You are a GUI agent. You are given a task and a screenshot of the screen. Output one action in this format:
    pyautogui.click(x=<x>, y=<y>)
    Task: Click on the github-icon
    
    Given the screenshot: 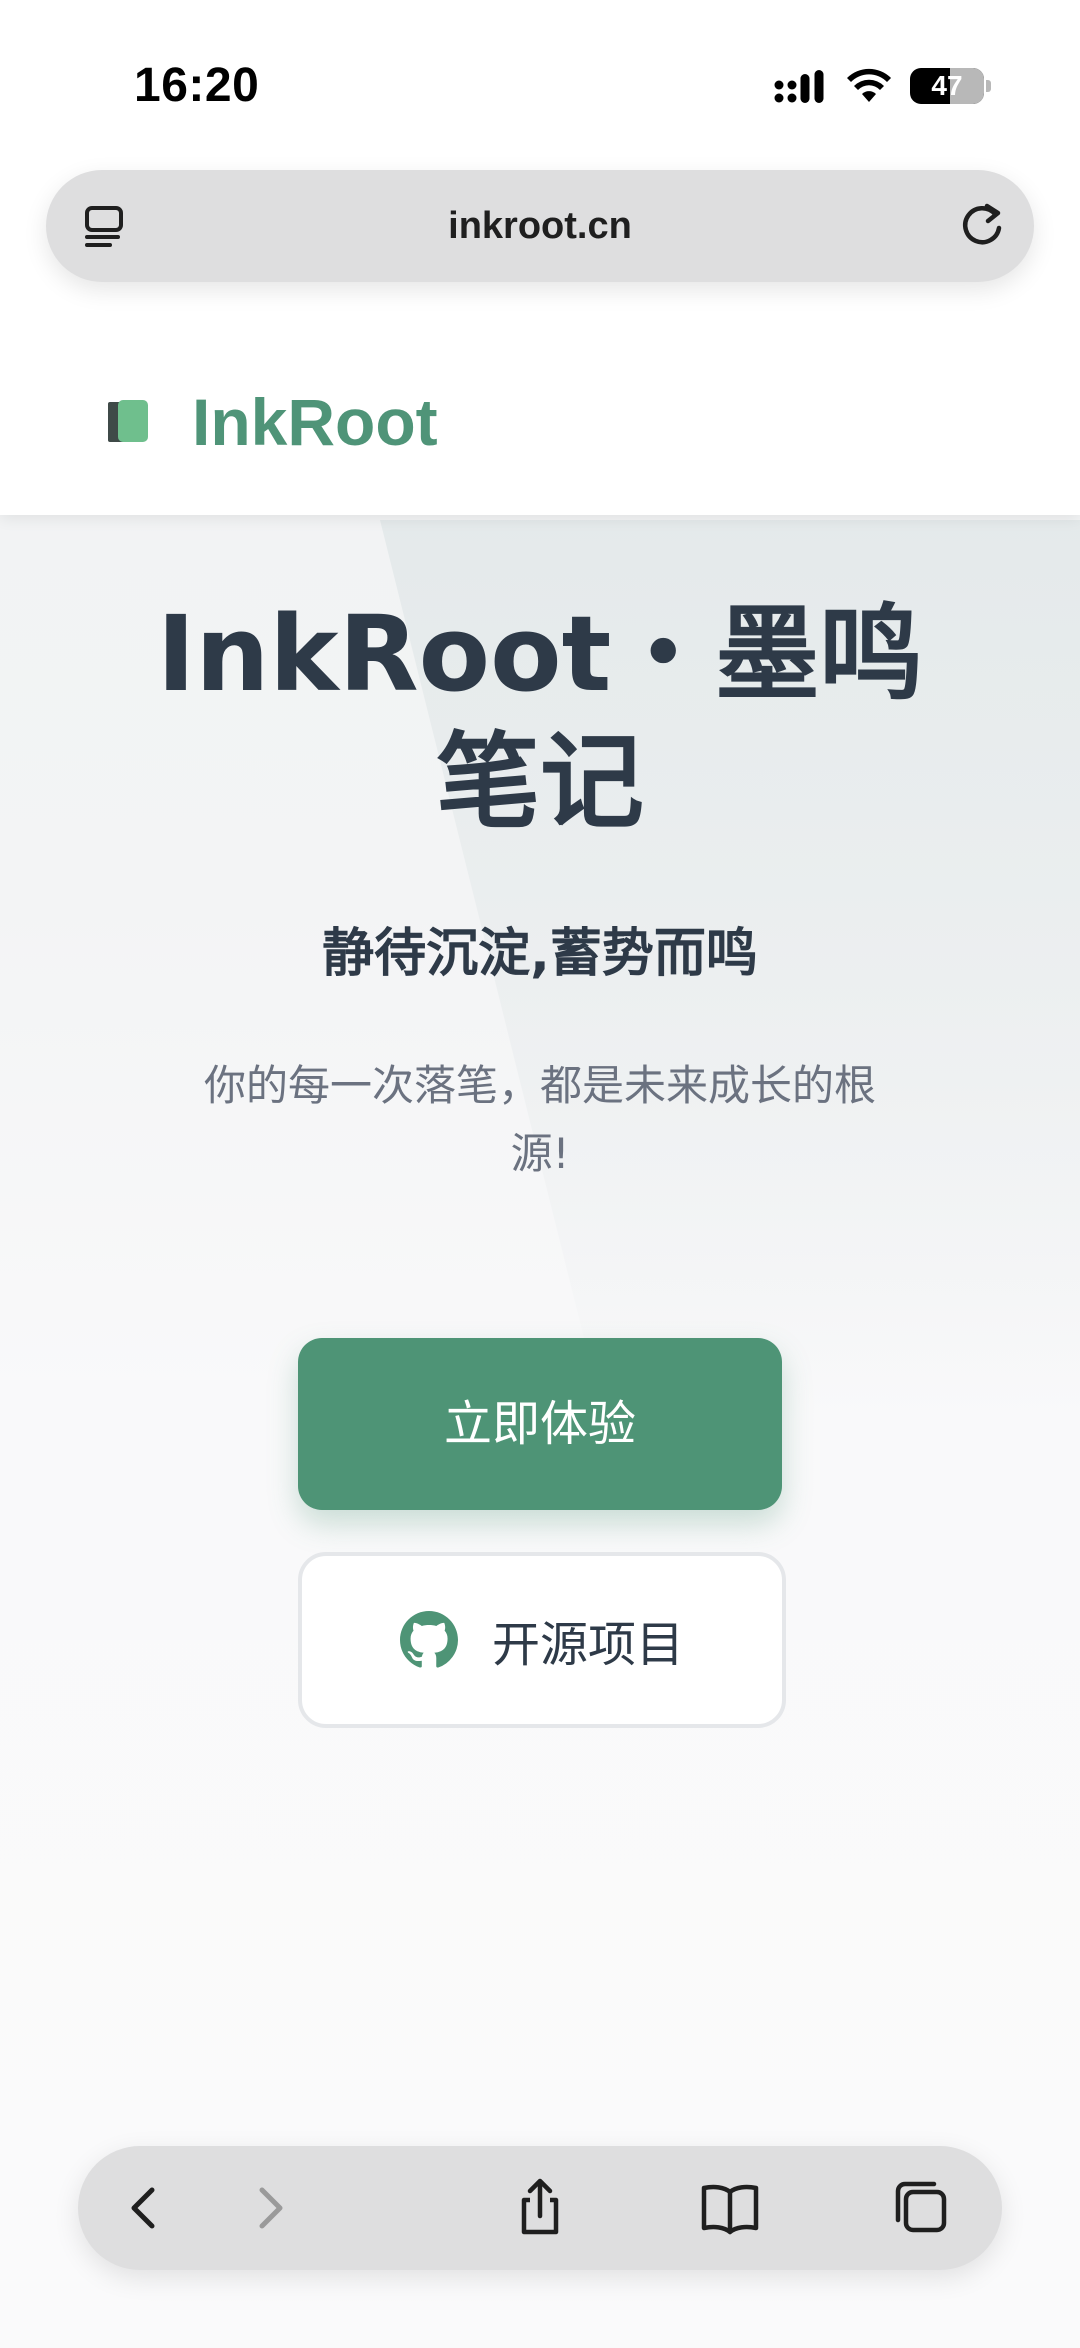 What is the action you would take?
    pyautogui.click(x=428, y=1639)
    